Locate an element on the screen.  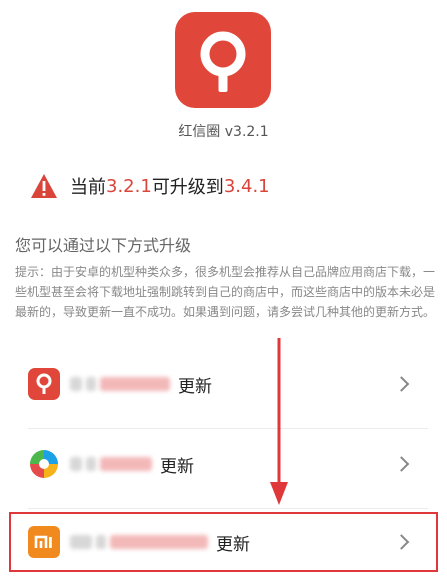
annotation-arrow-icon is located at coordinates (279, 421).